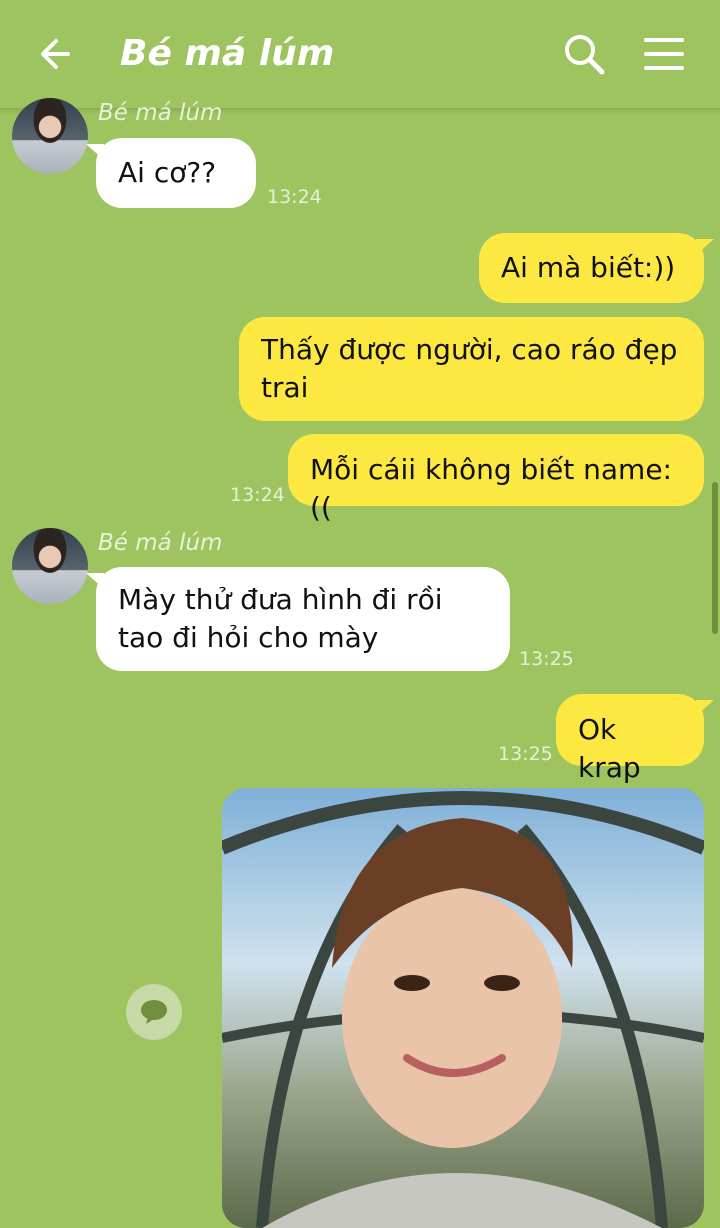 Image resolution: width=720 pixels, height=1228 pixels. Describe the element at coordinates (584, 54) in the screenshot. I see `search-icon` at that location.